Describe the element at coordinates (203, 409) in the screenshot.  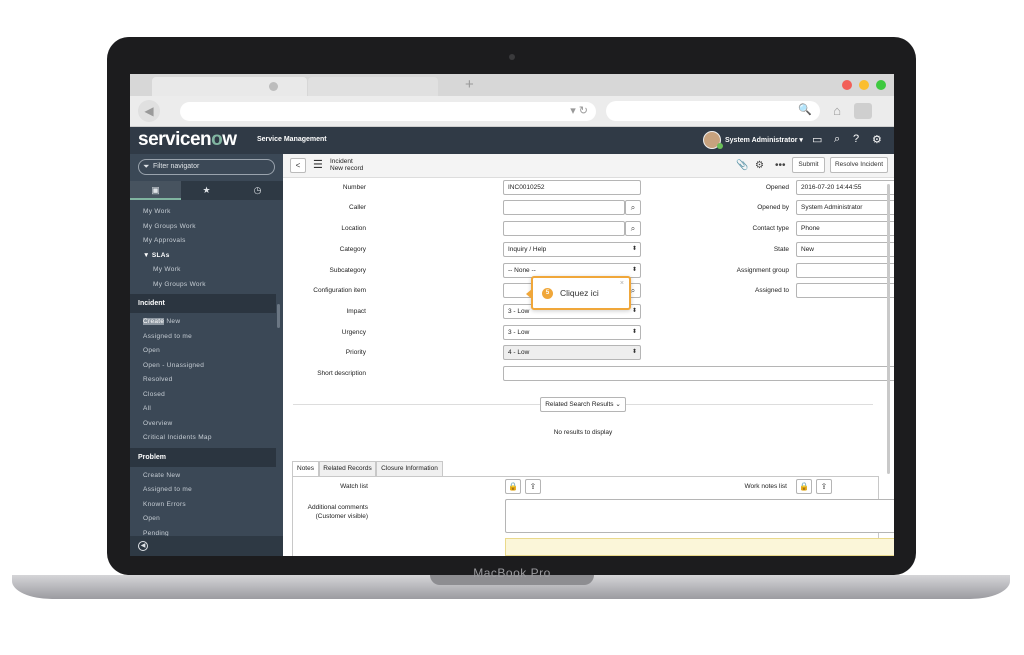
I see `sidebar-item-all: All` at that location.